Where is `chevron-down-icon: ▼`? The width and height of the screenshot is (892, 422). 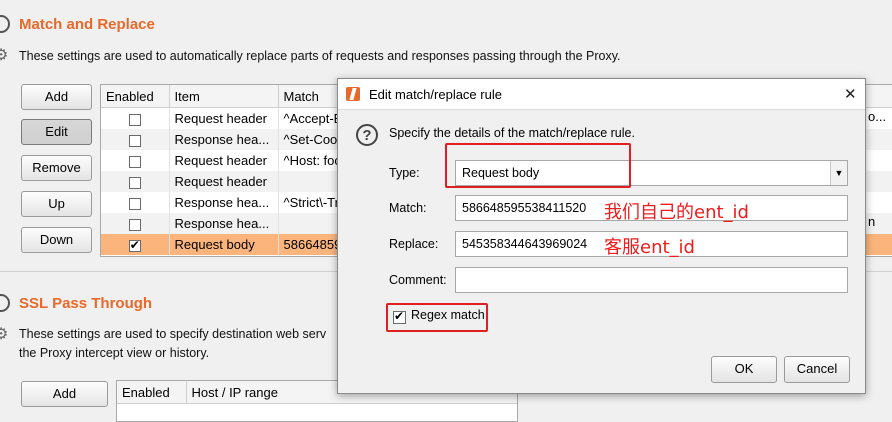 chevron-down-icon: ▼ is located at coordinates (838, 173).